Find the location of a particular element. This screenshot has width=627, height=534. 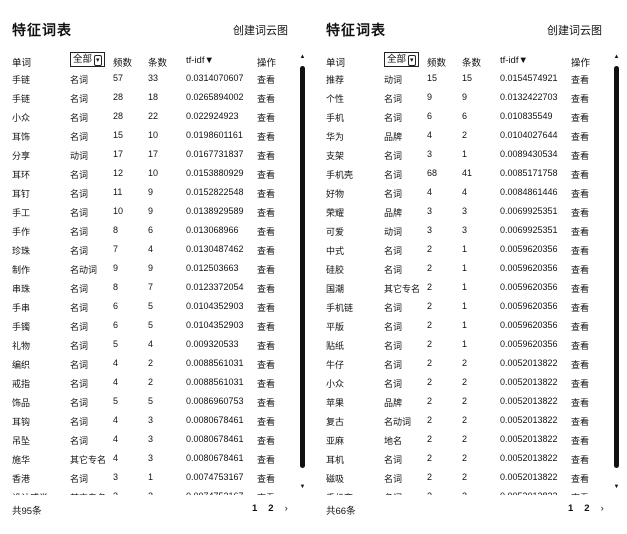

pos-cell: 名词 is located at coordinates (79, 251).